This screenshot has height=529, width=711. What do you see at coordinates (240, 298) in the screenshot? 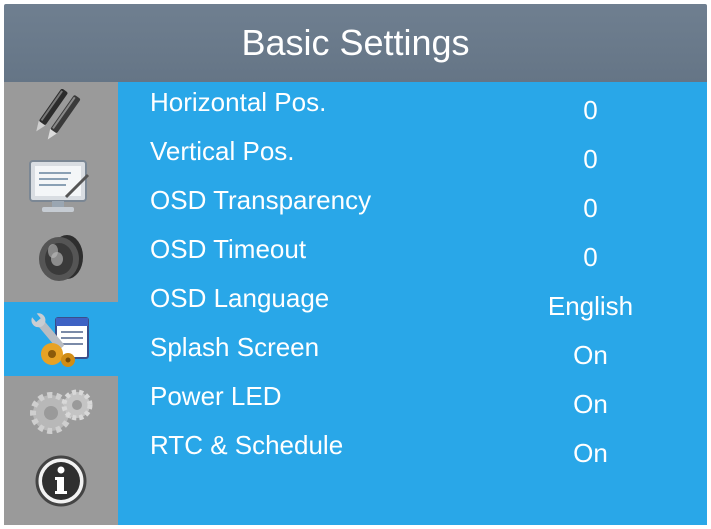
I see `setting-label: OSD Language` at bounding box center [240, 298].